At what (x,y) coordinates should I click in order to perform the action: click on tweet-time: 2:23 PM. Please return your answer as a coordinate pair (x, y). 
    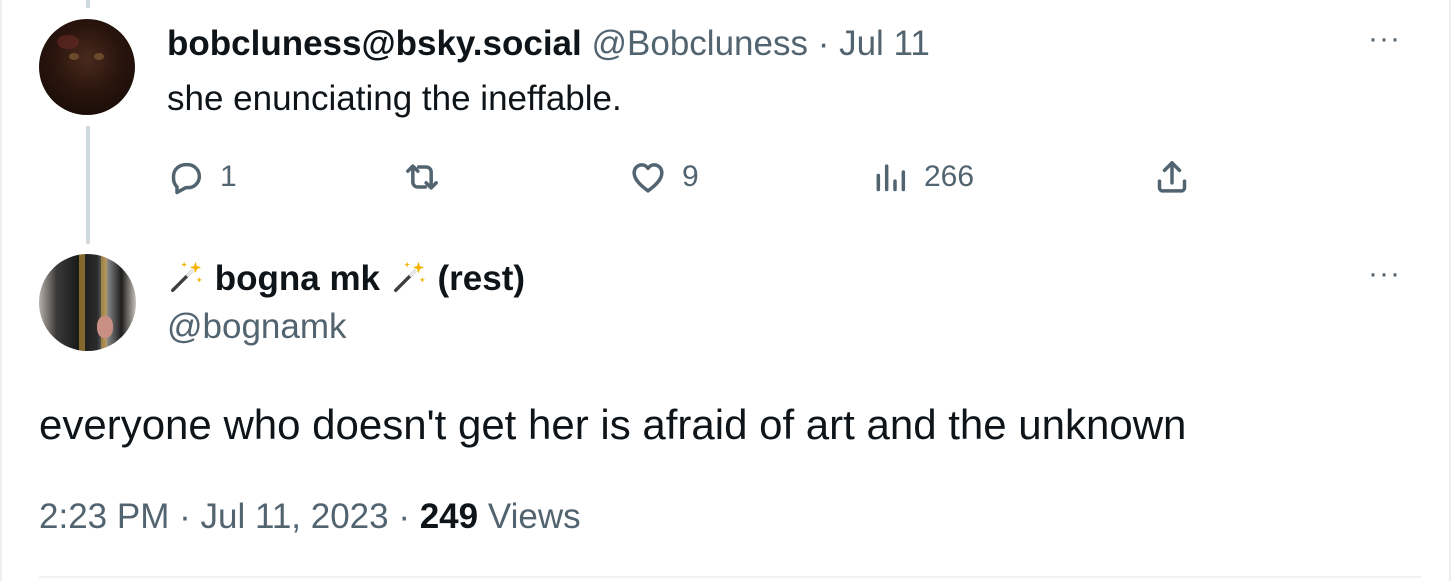
    Looking at the image, I should click on (104, 516).